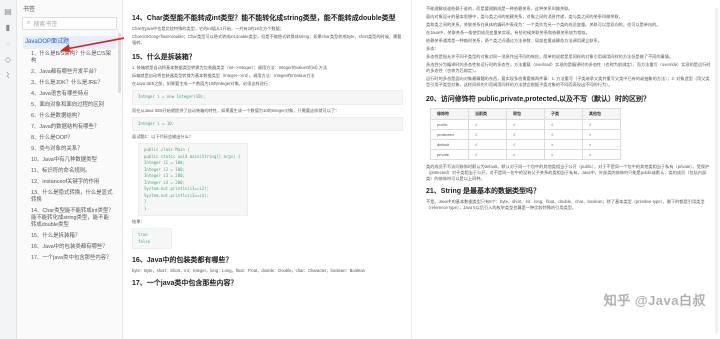 Image resolution: width=720 pixels, height=339 pixels. I want to click on table-header-cell: 修饰符, so click(449, 114).